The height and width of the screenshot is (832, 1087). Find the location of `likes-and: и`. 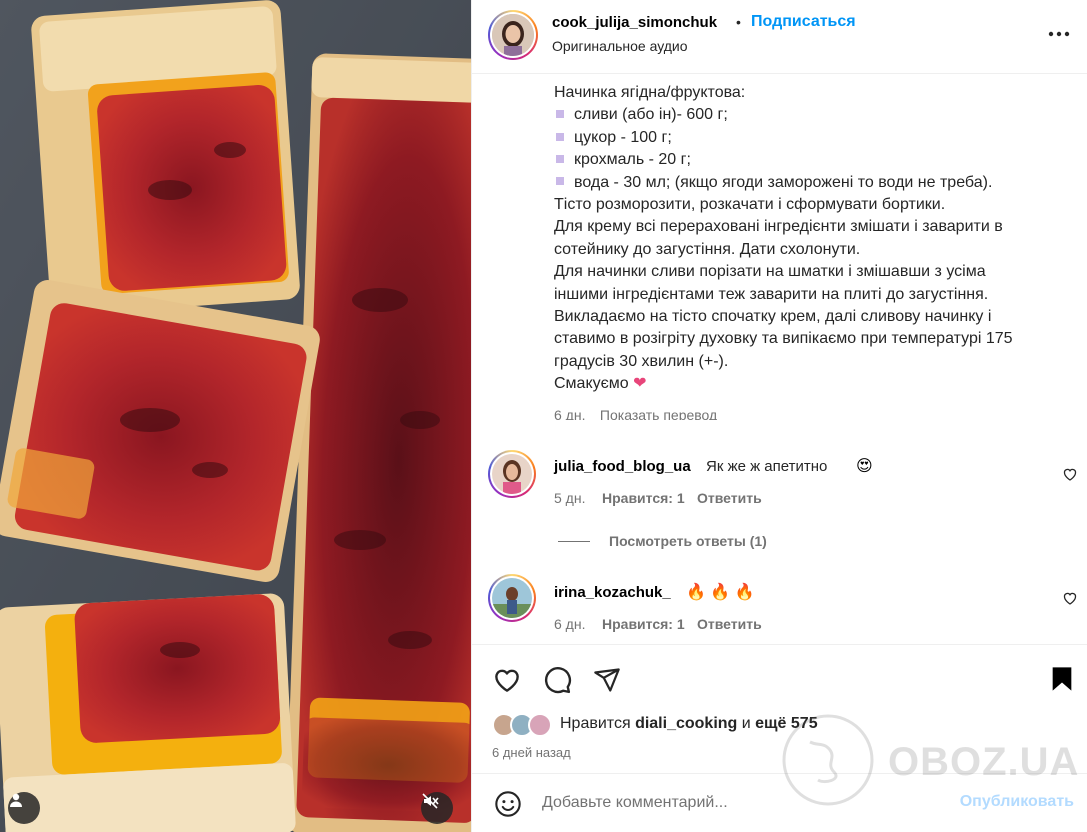

likes-and: и is located at coordinates (746, 723).